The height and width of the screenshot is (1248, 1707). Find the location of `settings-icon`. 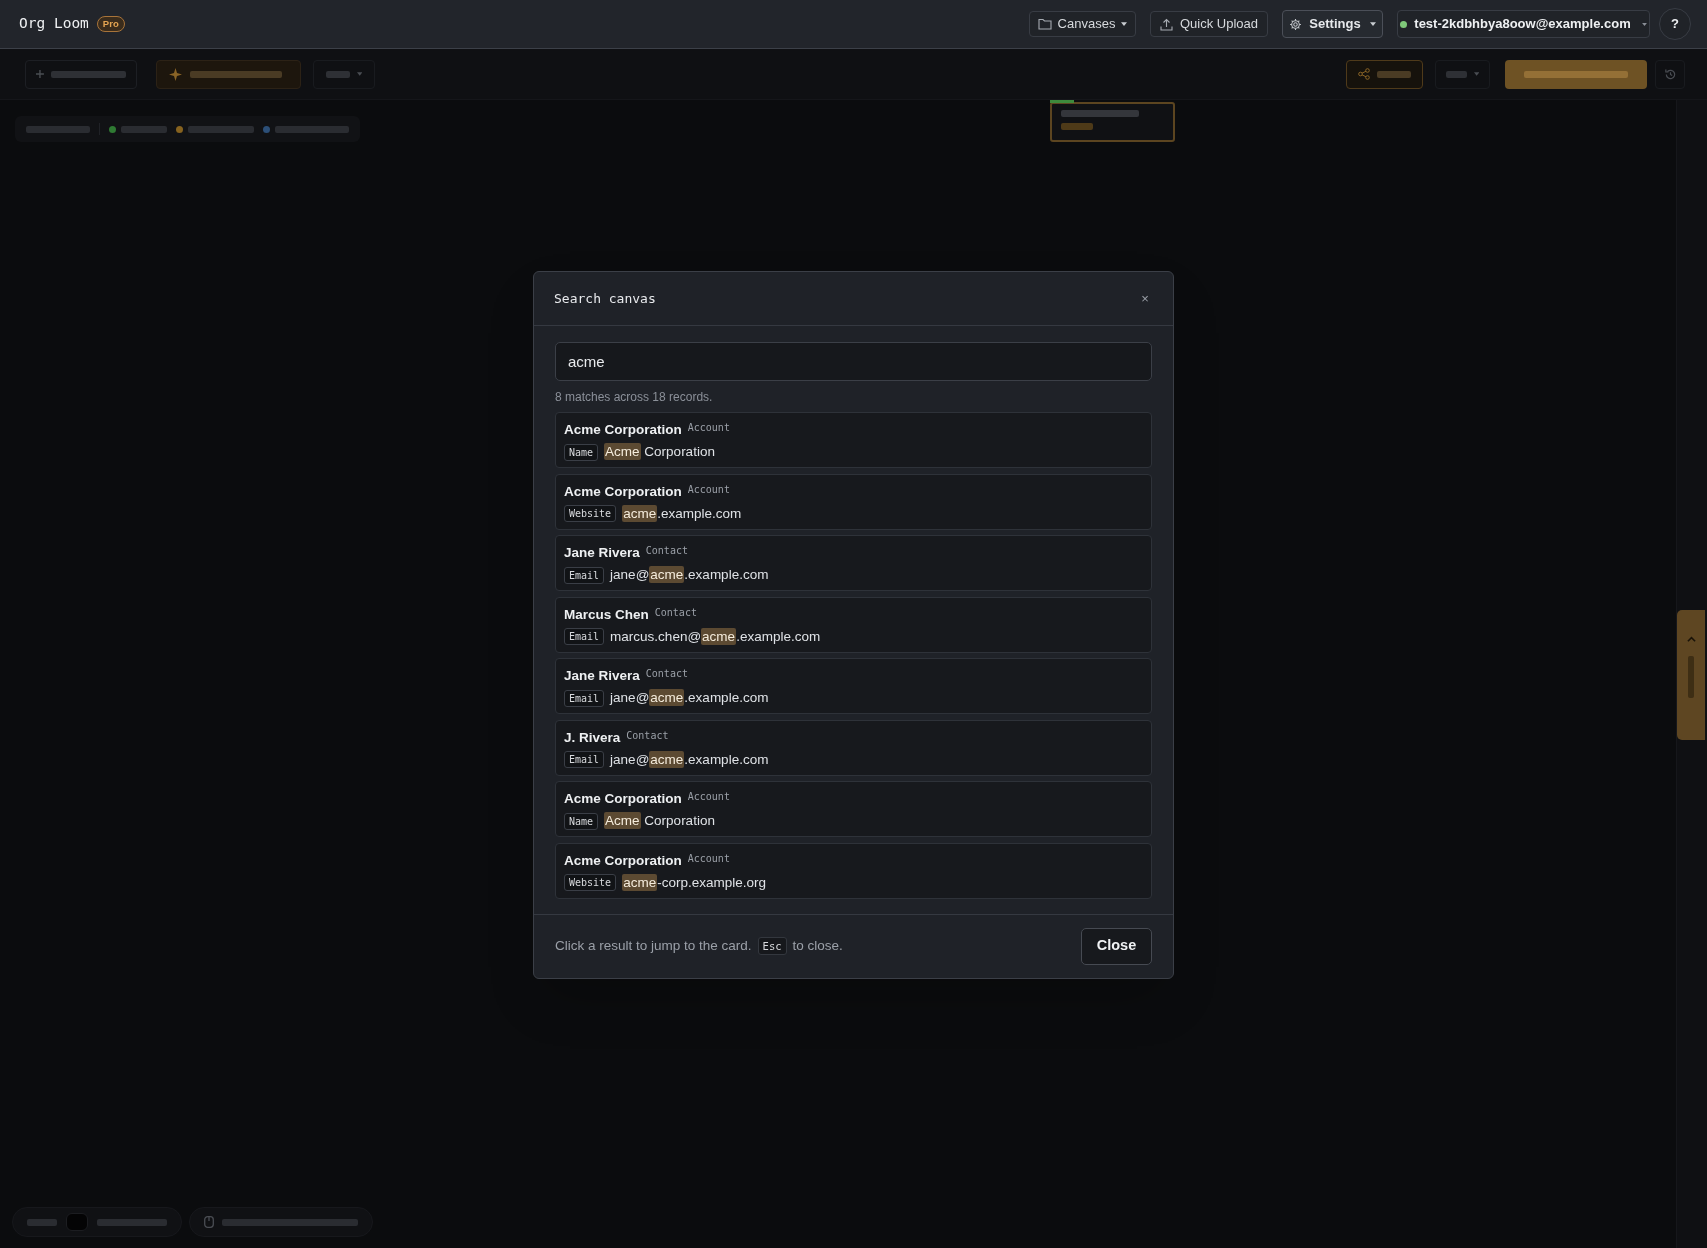

settings-icon is located at coordinates (1296, 24).